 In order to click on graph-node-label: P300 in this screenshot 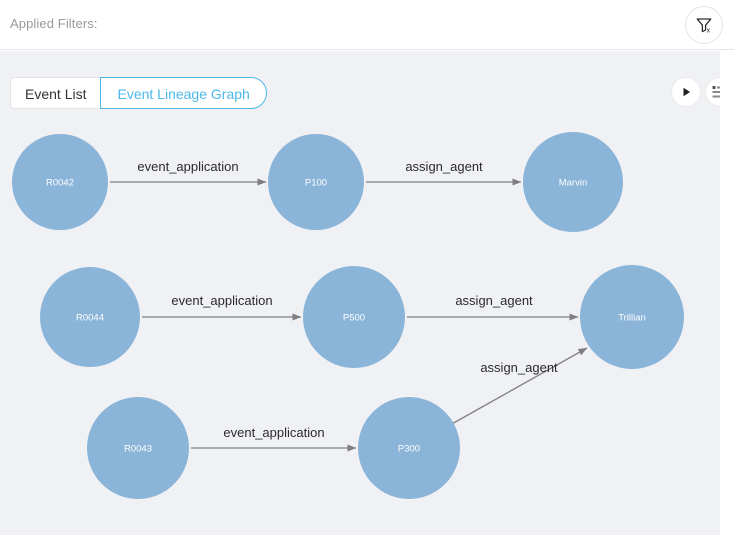, I will do `click(409, 449)`.